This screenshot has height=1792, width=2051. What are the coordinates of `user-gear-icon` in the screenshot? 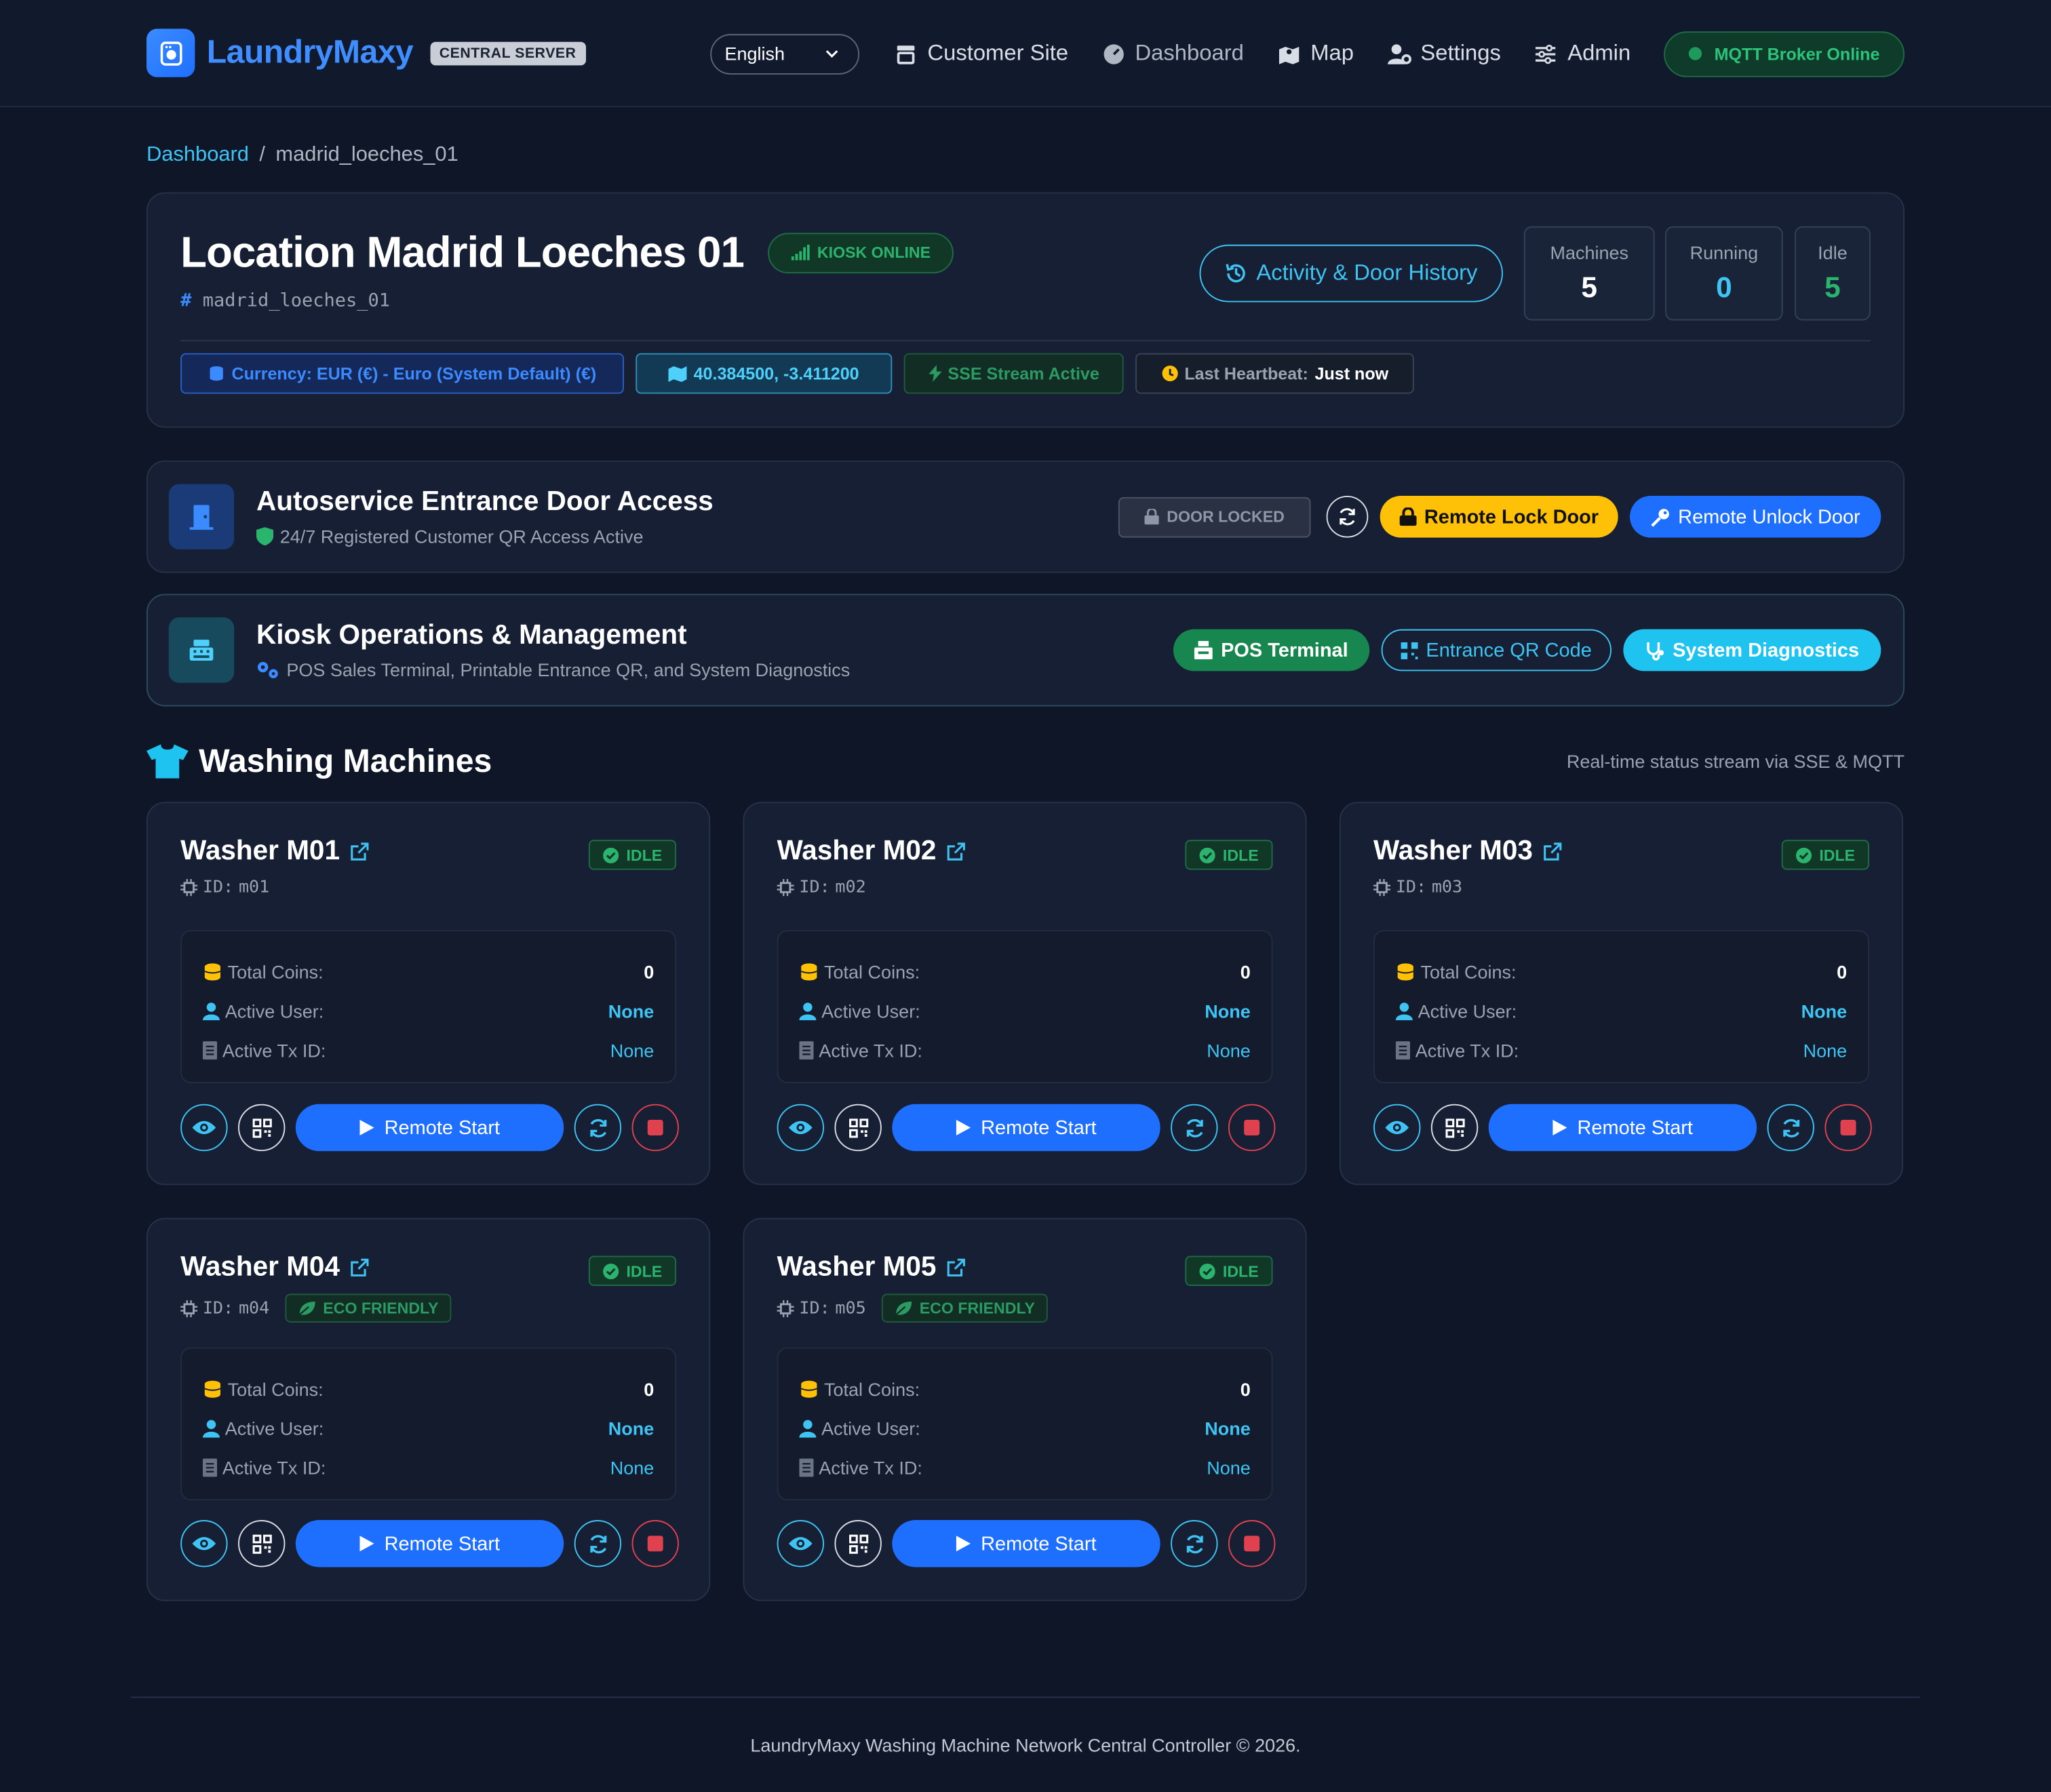 It's located at (1399, 53).